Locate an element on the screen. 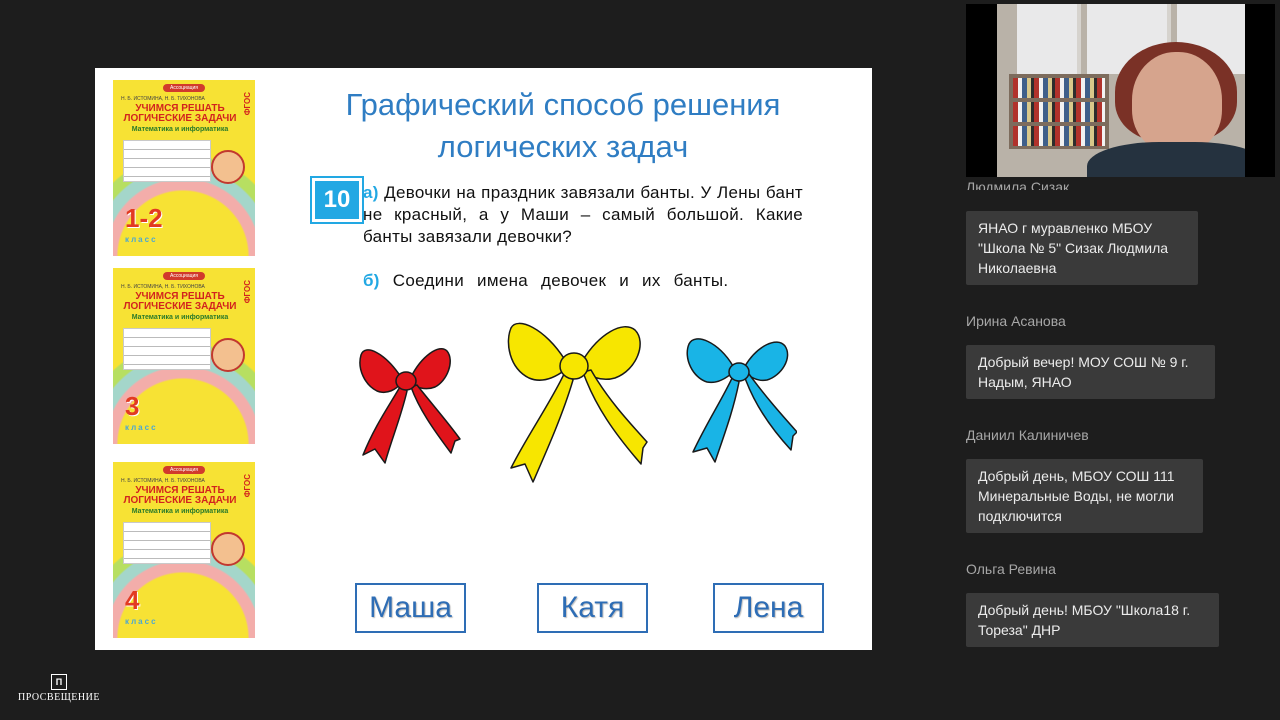 The height and width of the screenshot is (720, 1280). prosveshchenie-logo: П ПРОСВЕЩЕНИЕ is located at coordinates (59, 688).